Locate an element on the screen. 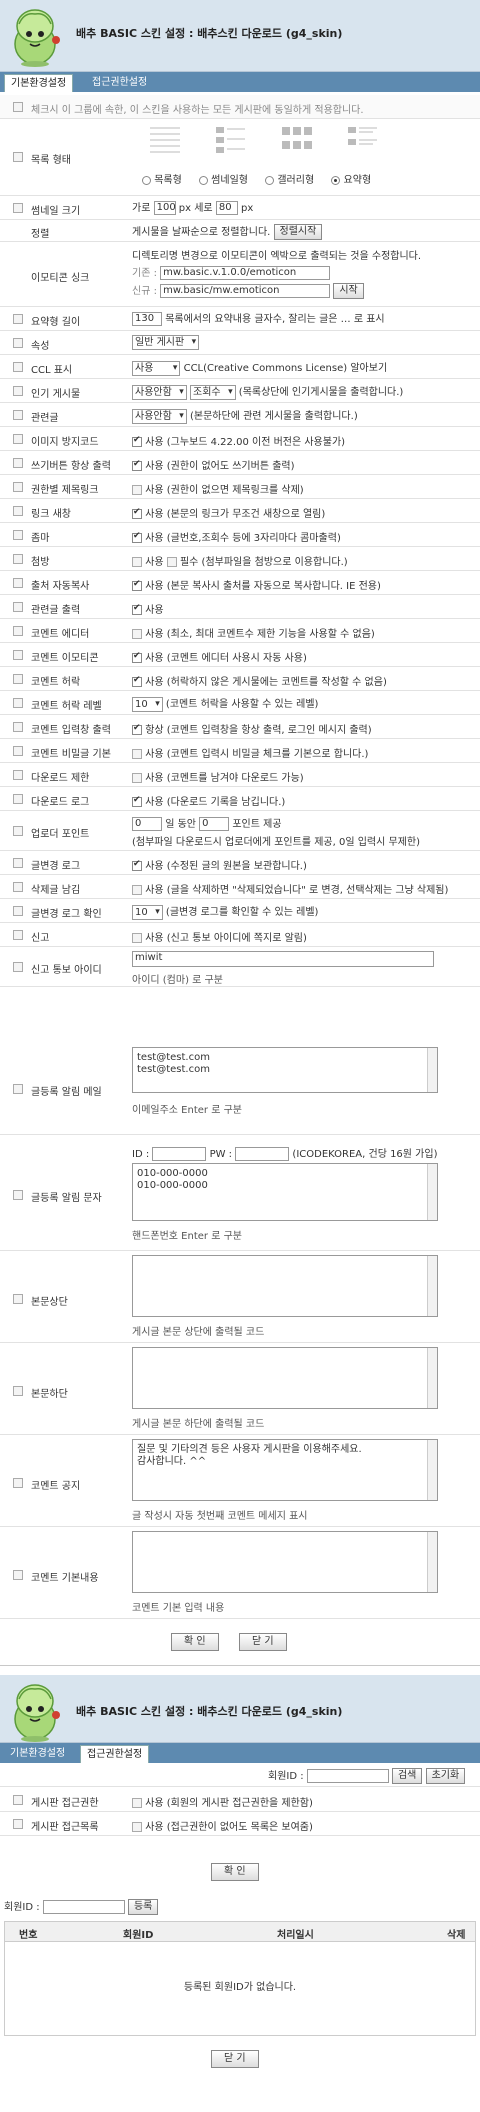 This screenshot has height=2112, width=480. summary-length-input: 130 is located at coordinates (147, 319).